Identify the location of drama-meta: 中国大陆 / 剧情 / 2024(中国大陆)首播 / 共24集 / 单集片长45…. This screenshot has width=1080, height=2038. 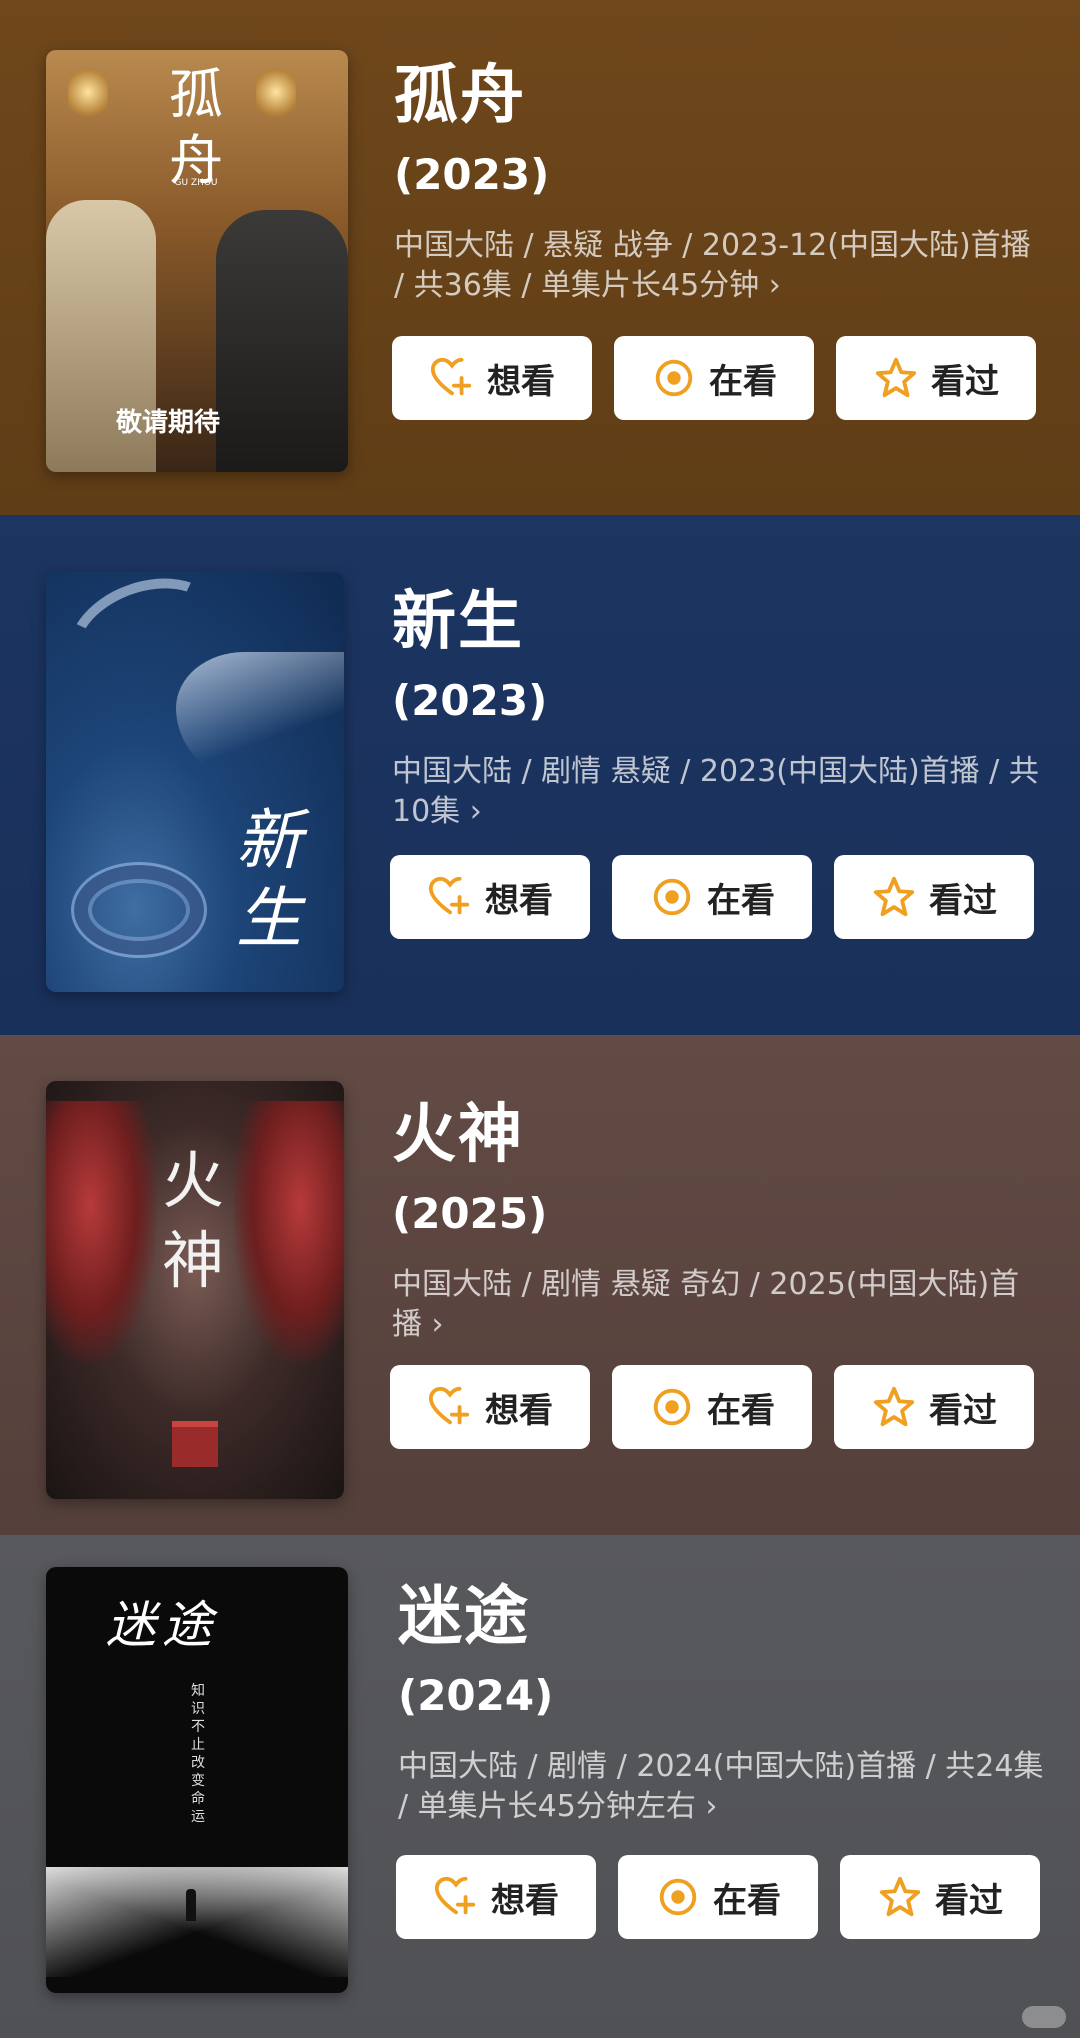
(723, 1787).